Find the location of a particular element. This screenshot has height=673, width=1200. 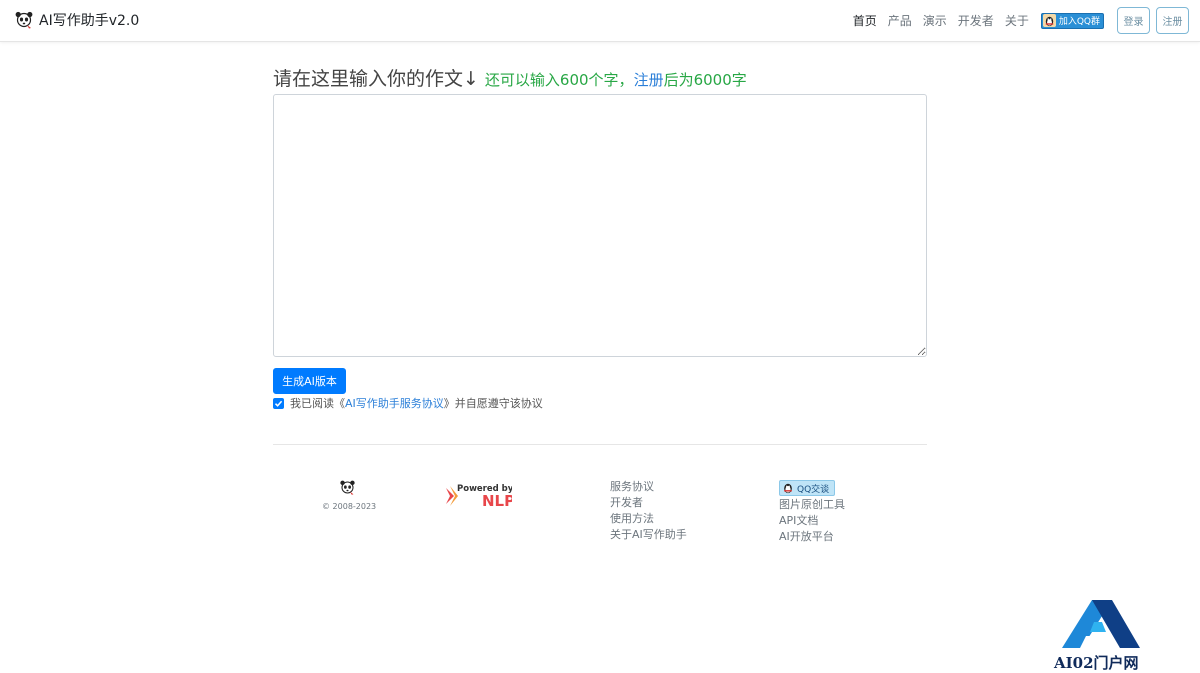

service-agreement-link: AI写作助手服务协议 is located at coordinates (394, 403).